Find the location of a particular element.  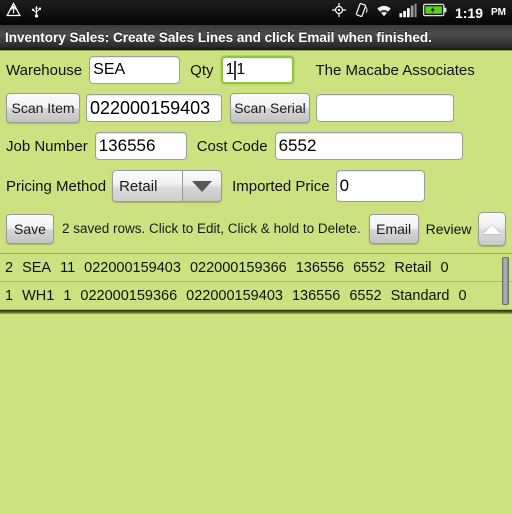

row-pricing: Standard is located at coordinates (420, 295).